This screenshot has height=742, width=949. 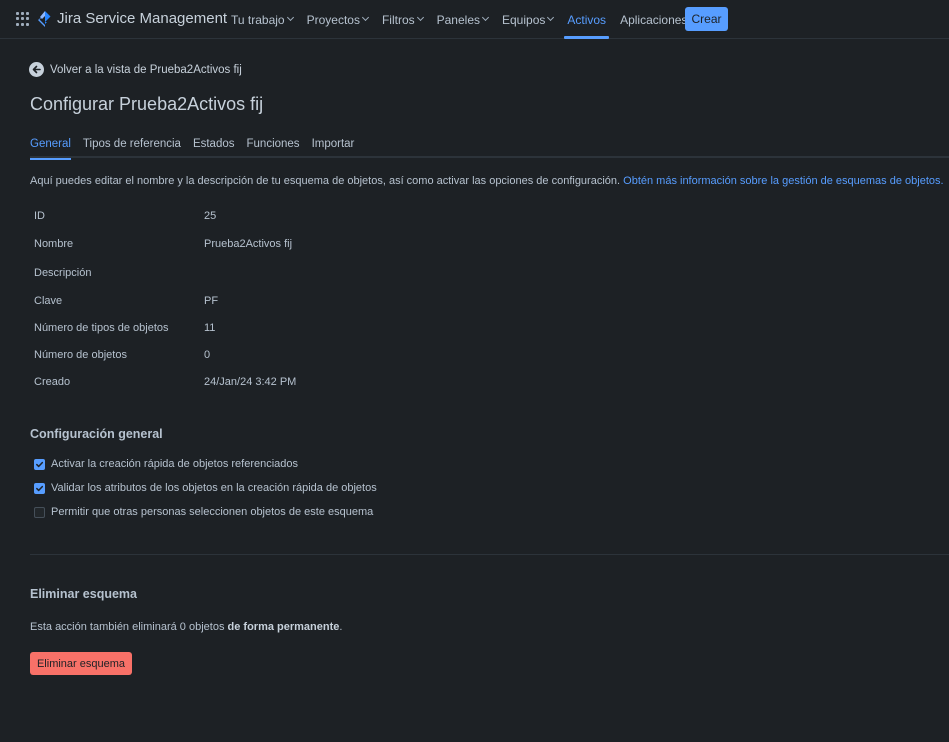 What do you see at coordinates (101, 328) in the screenshot?
I see `detail-label: Número de tipos de objetos` at bounding box center [101, 328].